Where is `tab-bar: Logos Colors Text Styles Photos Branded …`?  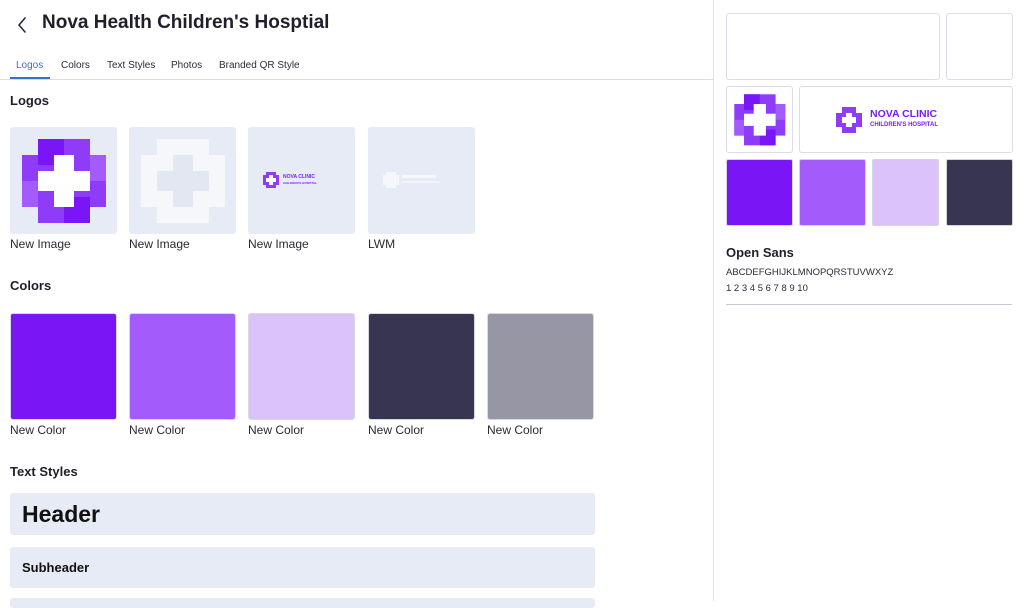 tab-bar: Logos Colors Text Styles Photos Branded … is located at coordinates (356, 68).